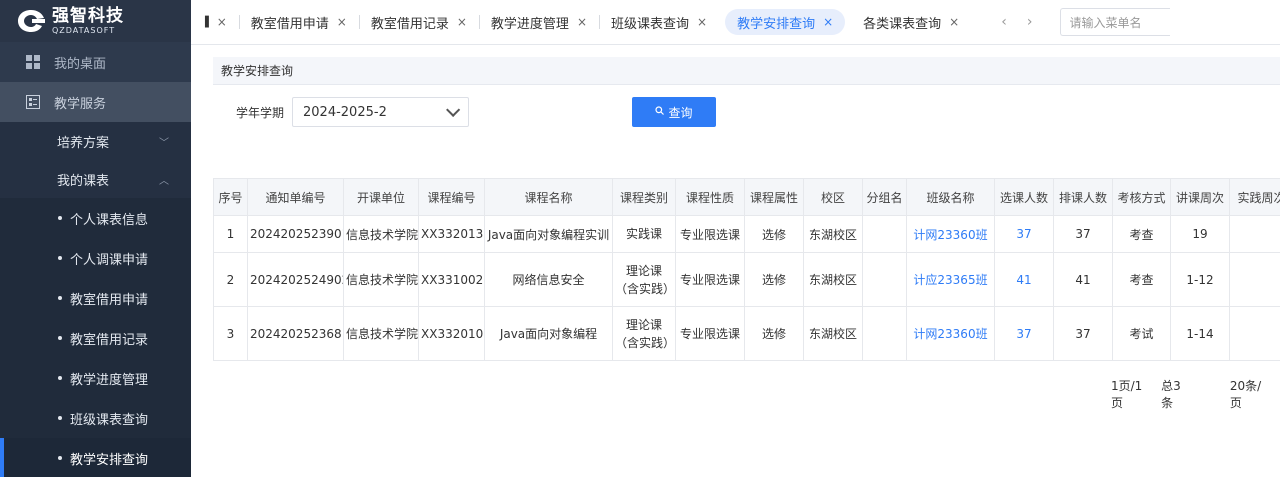 Image resolution: width=1280 pixels, height=477 pixels. I want to click on page-size-select: 20条/页, so click(1251, 394).